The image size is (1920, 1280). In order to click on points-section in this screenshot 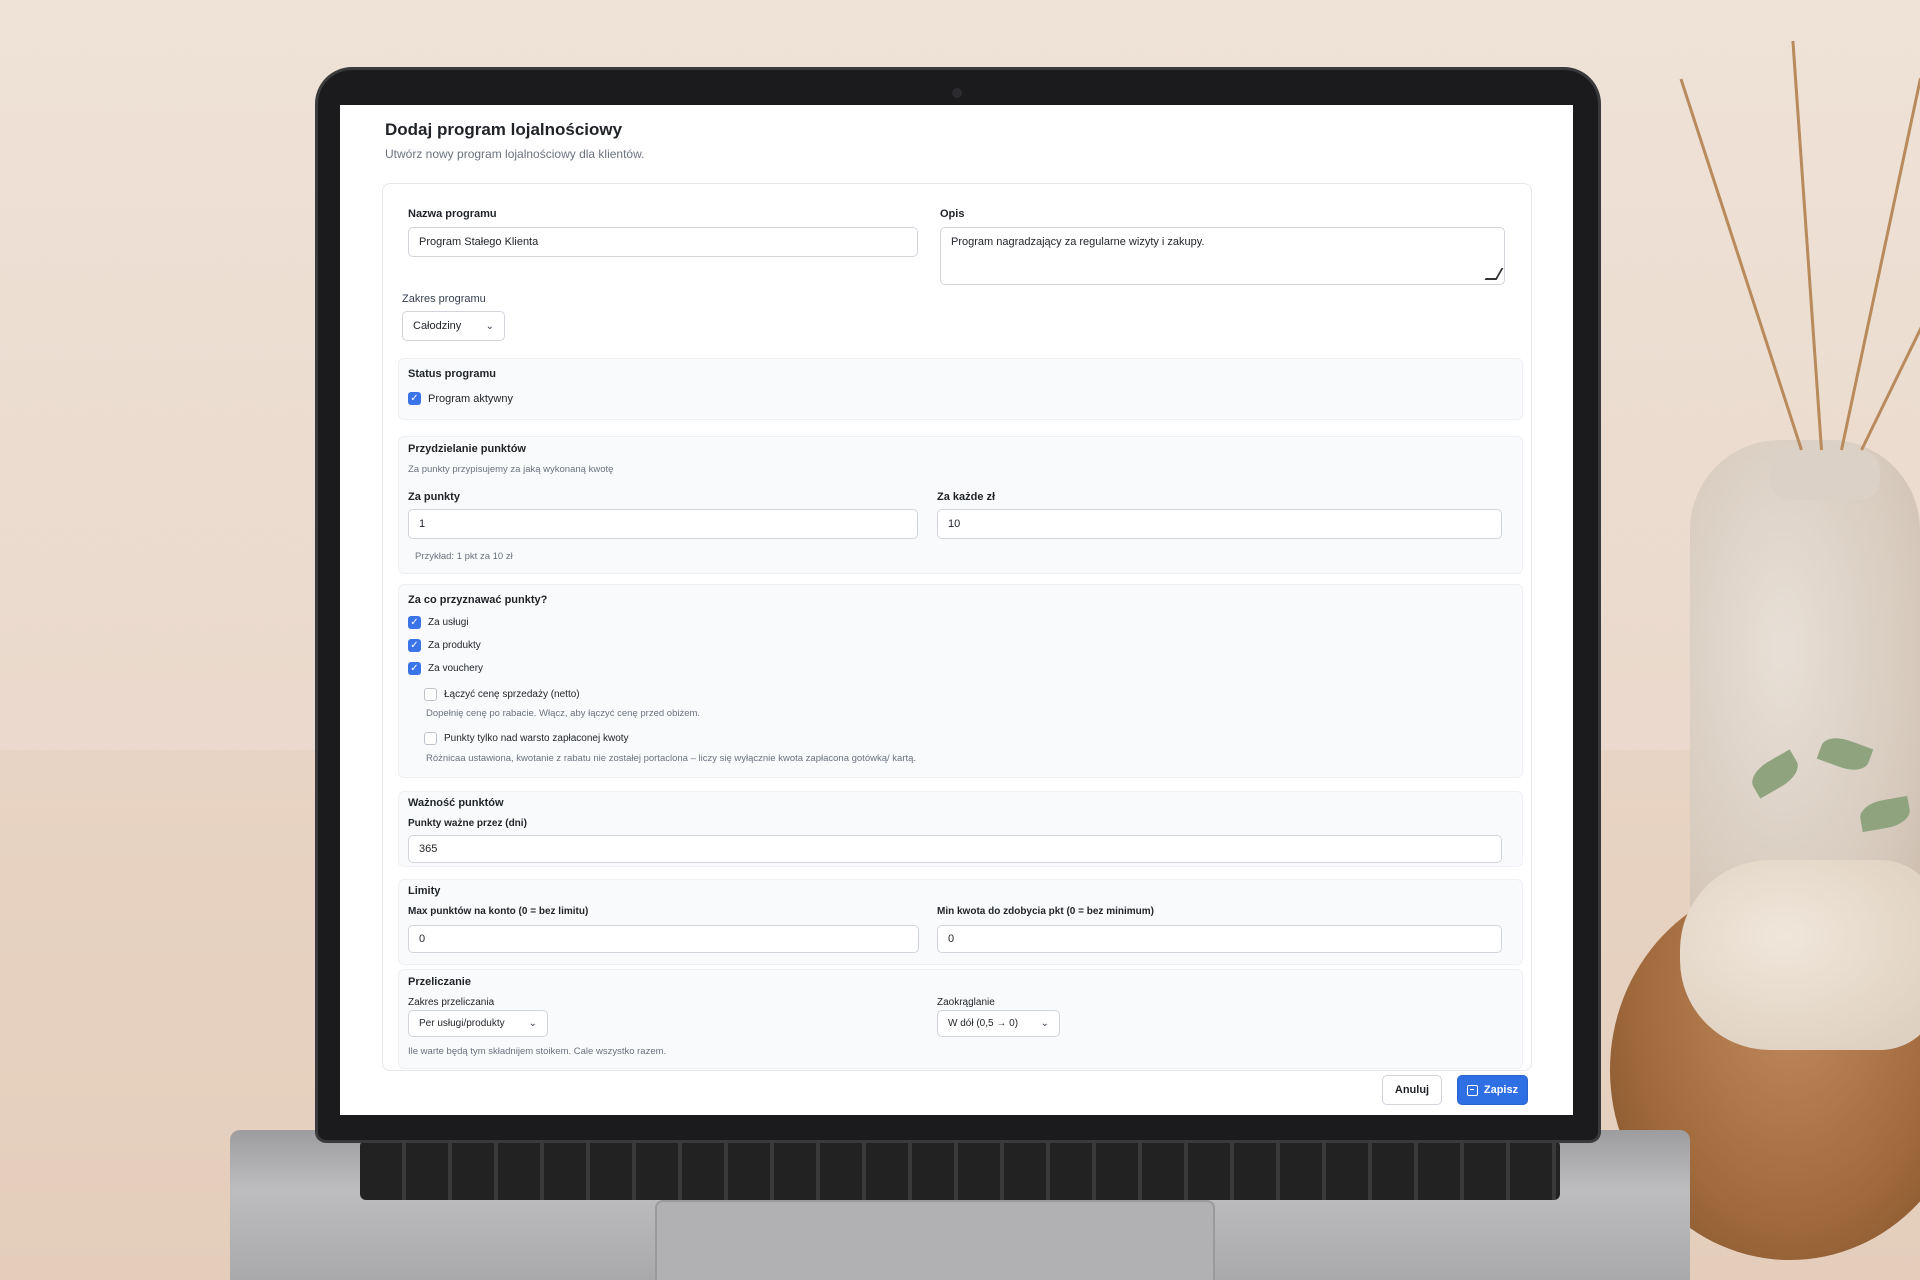, I will do `click(960, 505)`.